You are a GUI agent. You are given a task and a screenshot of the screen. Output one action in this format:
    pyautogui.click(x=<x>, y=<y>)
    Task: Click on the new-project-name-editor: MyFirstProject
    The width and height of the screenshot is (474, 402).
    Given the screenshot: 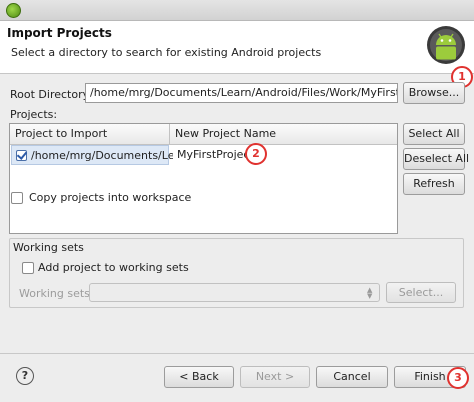 What is the action you would take?
    pyautogui.click(x=214, y=155)
    